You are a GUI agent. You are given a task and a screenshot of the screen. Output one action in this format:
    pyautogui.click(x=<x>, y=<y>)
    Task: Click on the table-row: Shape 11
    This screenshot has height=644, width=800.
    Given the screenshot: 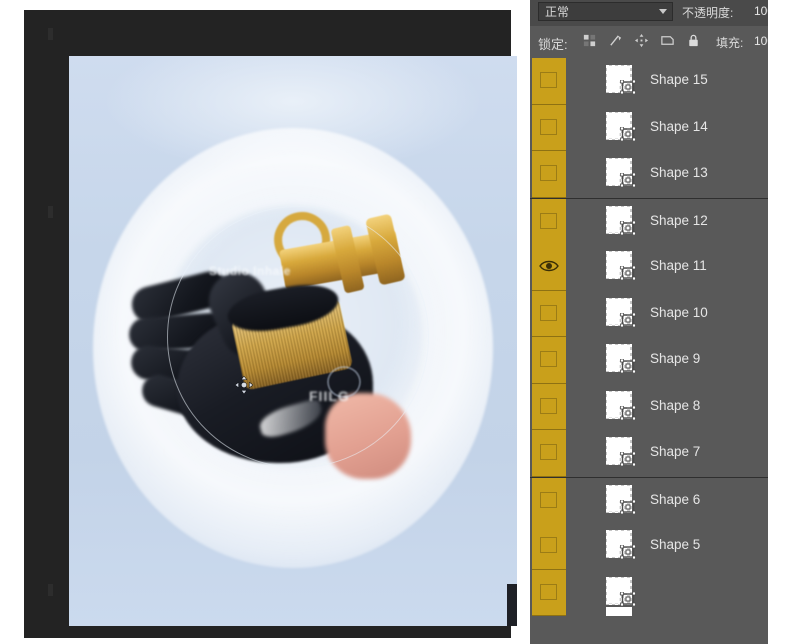 What is the action you would take?
    pyautogui.click(x=649, y=267)
    